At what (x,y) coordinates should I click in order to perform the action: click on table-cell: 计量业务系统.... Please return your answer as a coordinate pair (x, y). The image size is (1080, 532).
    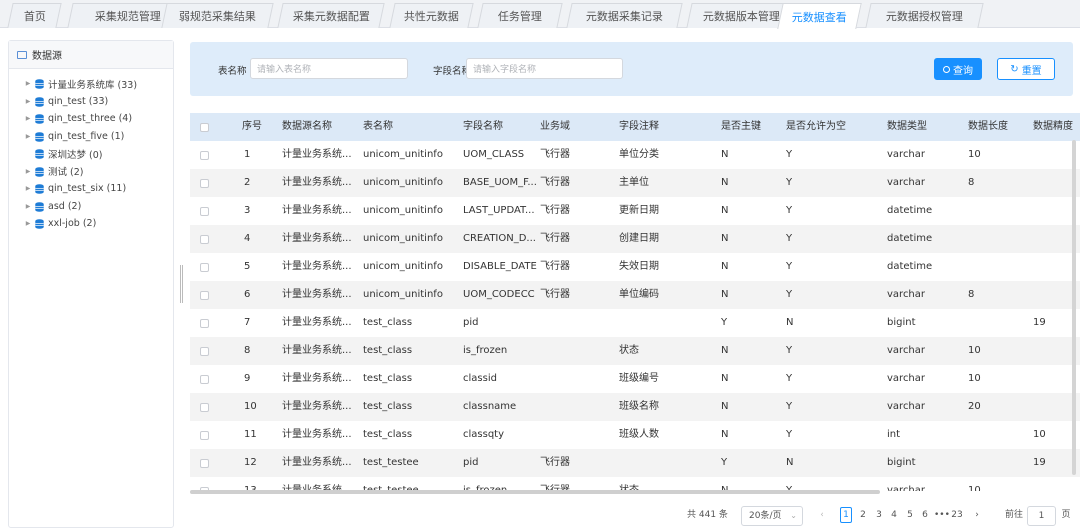
    Looking at the image, I should click on (317, 154).